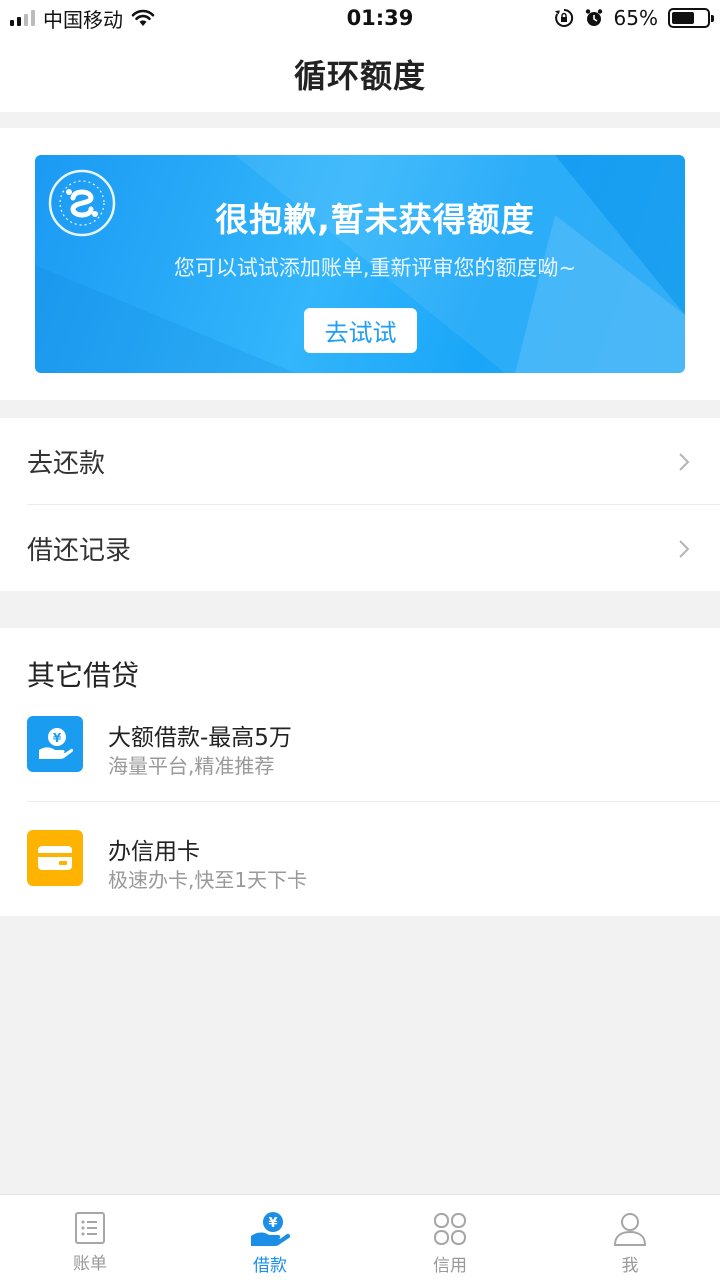 Image resolution: width=720 pixels, height=1280 pixels. What do you see at coordinates (66, 463) in the screenshot?
I see `repay-label: 去还款` at bounding box center [66, 463].